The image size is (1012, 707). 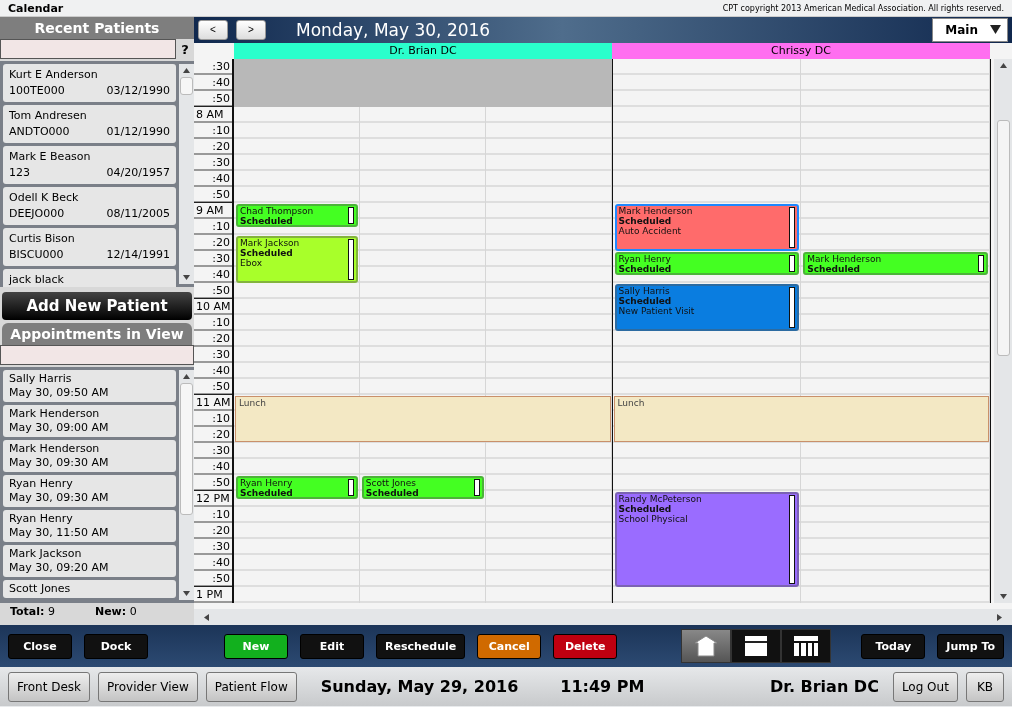 I want to click on appointment-card: Ryan Henry May 30, 11:50 AM, so click(x=89, y=526).